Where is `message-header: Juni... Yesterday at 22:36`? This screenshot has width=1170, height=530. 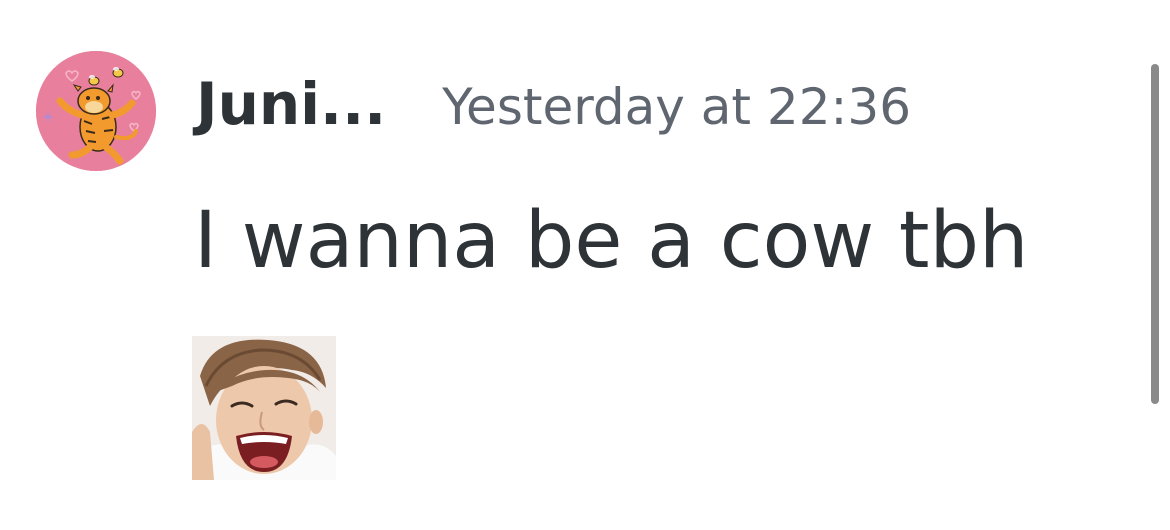
message-header: Juni... Yesterday at 22:36 is located at coordinates (553, 115).